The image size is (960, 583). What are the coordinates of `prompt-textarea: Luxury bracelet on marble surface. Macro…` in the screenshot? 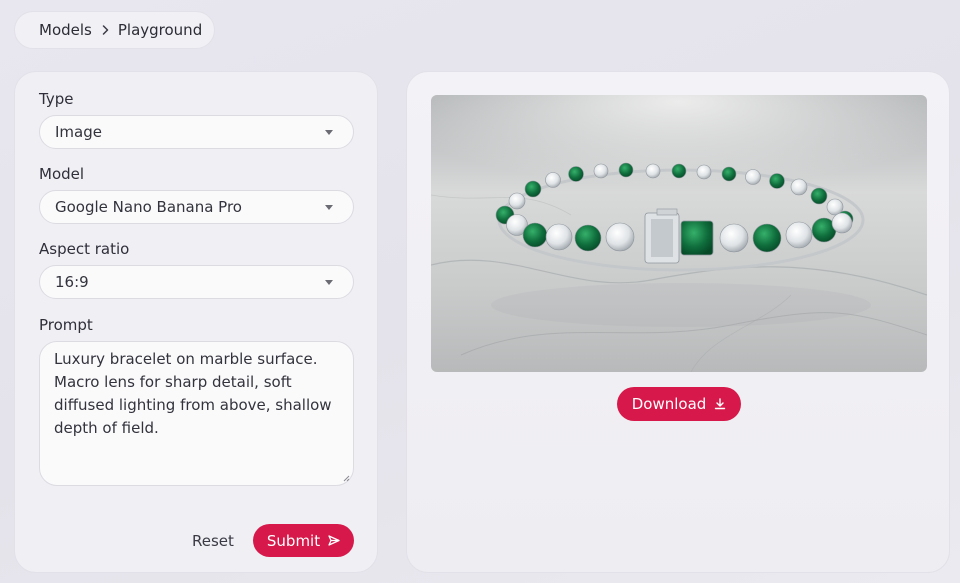 It's located at (196, 413).